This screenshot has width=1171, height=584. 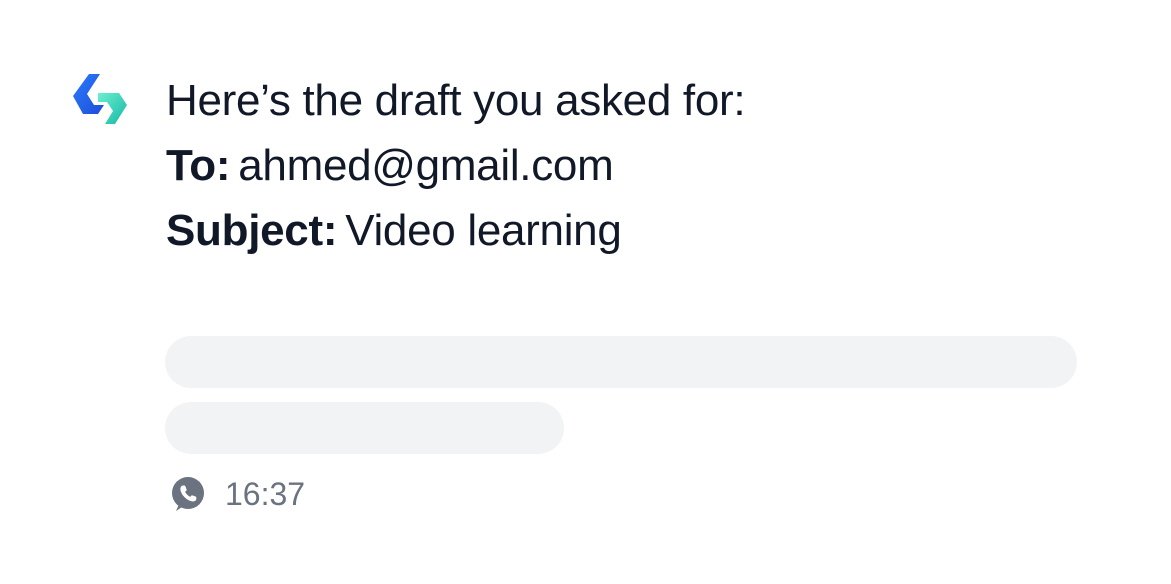 I want to click on brand-logo-icon, so click(x=101, y=101).